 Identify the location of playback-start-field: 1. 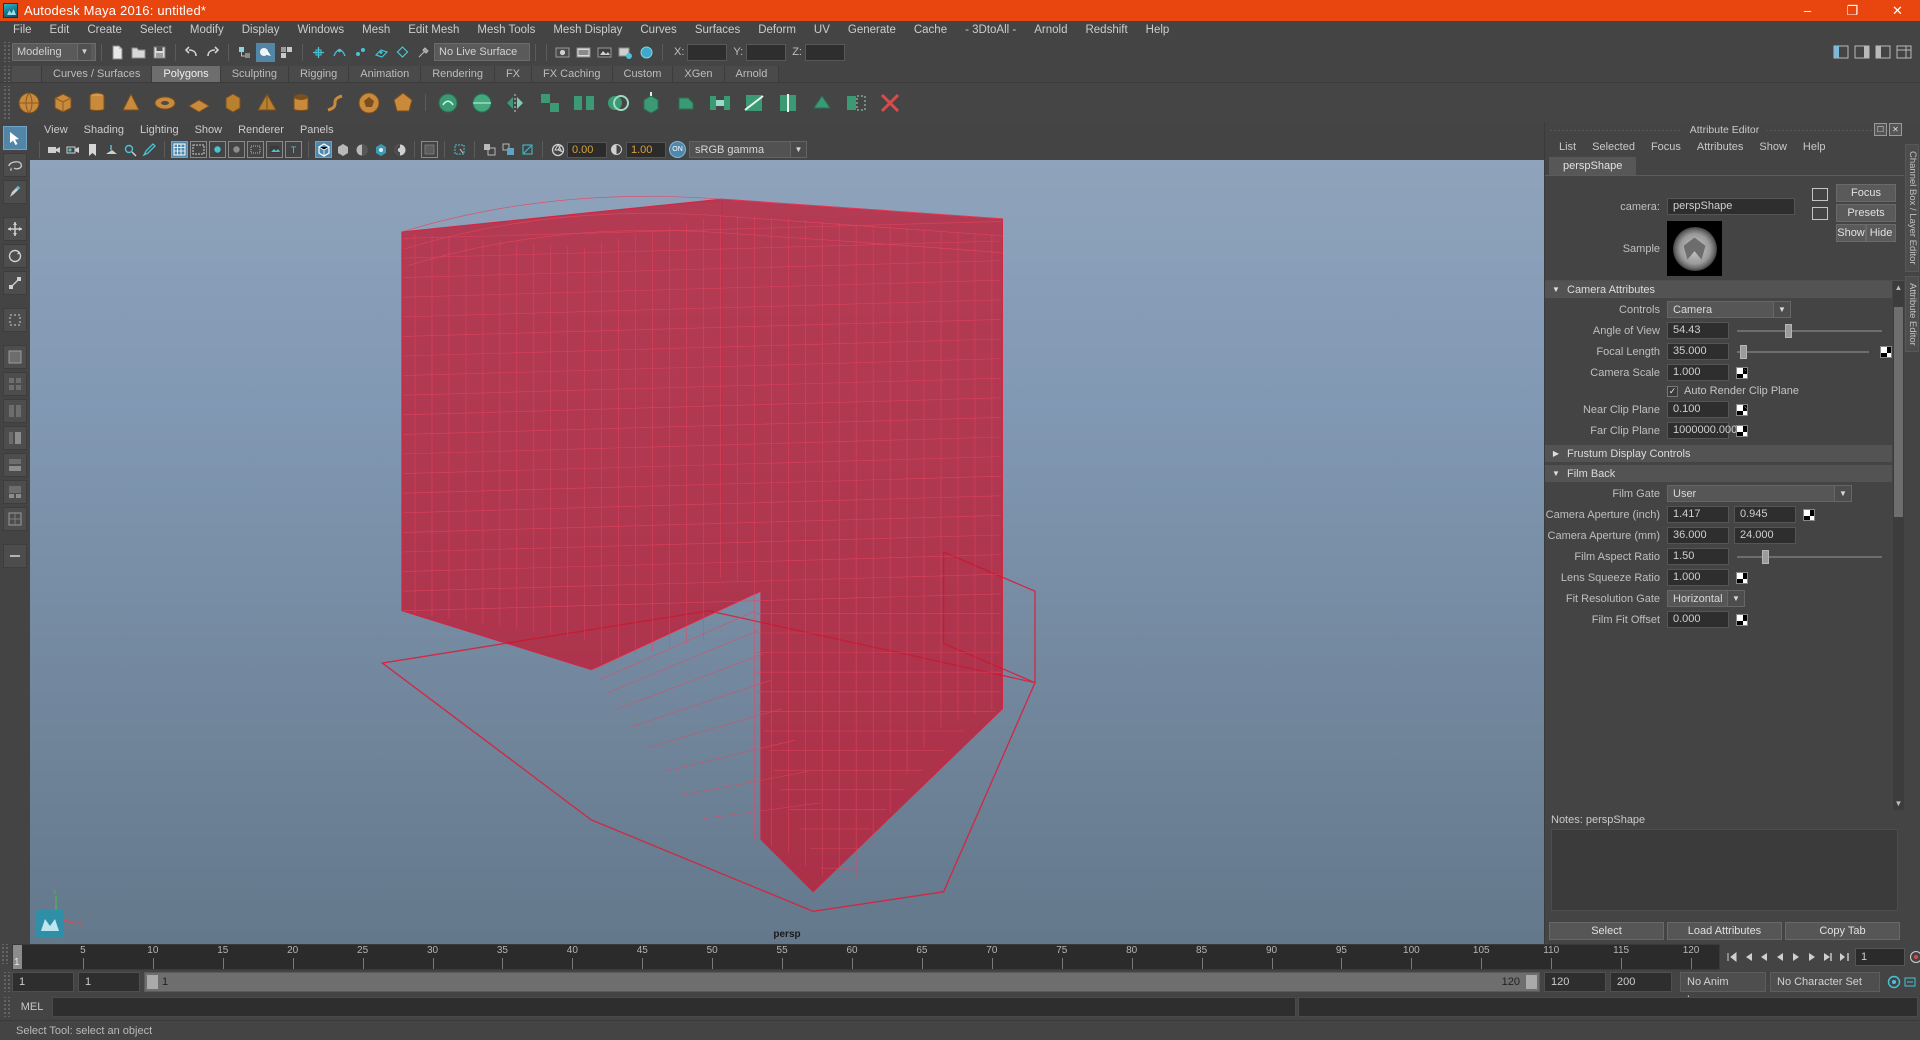
(109, 982).